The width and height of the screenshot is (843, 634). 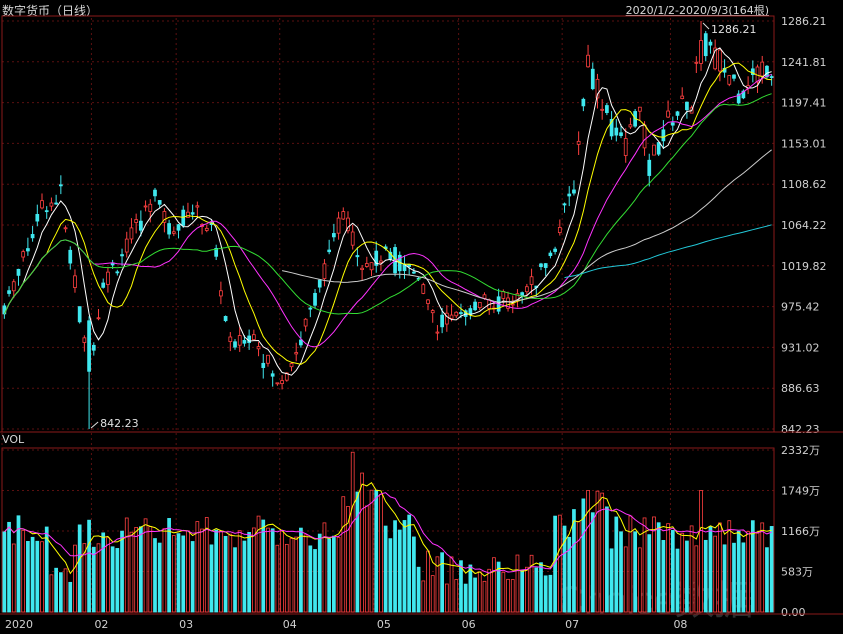 I want to click on date-axis-tick: 04, so click(x=290, y=624).